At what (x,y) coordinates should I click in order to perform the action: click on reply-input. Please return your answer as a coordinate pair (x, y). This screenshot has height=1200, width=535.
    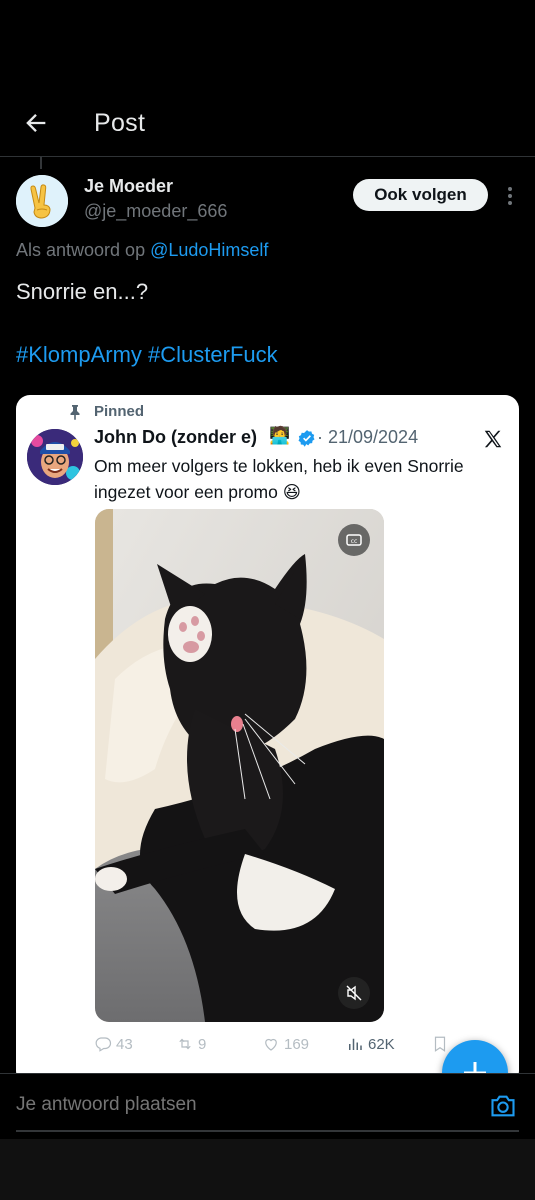
    Looking at the image, I should click on (236, 1105).